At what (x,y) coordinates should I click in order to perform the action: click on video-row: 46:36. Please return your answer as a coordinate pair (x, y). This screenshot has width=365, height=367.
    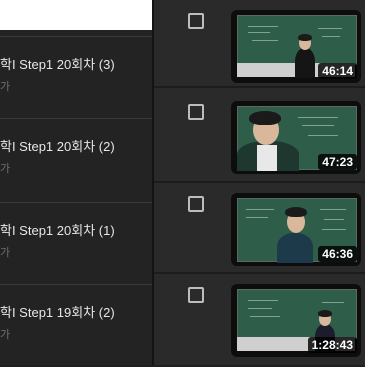
    Looking at the image, I should click on (259, 225).